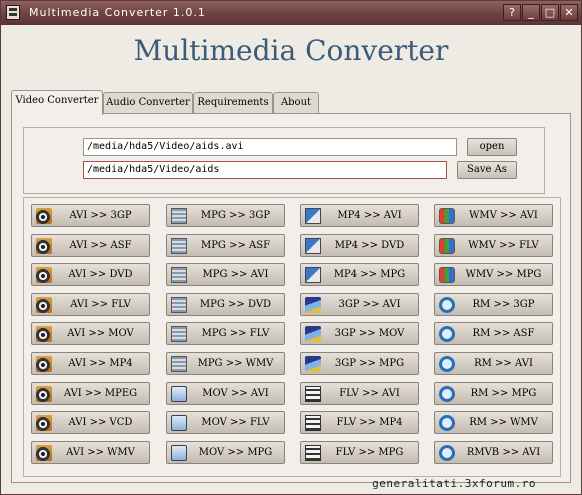 The image size is (582, 495). I want to click on convert-button: AVI >> 3GP, so click(90, 215).